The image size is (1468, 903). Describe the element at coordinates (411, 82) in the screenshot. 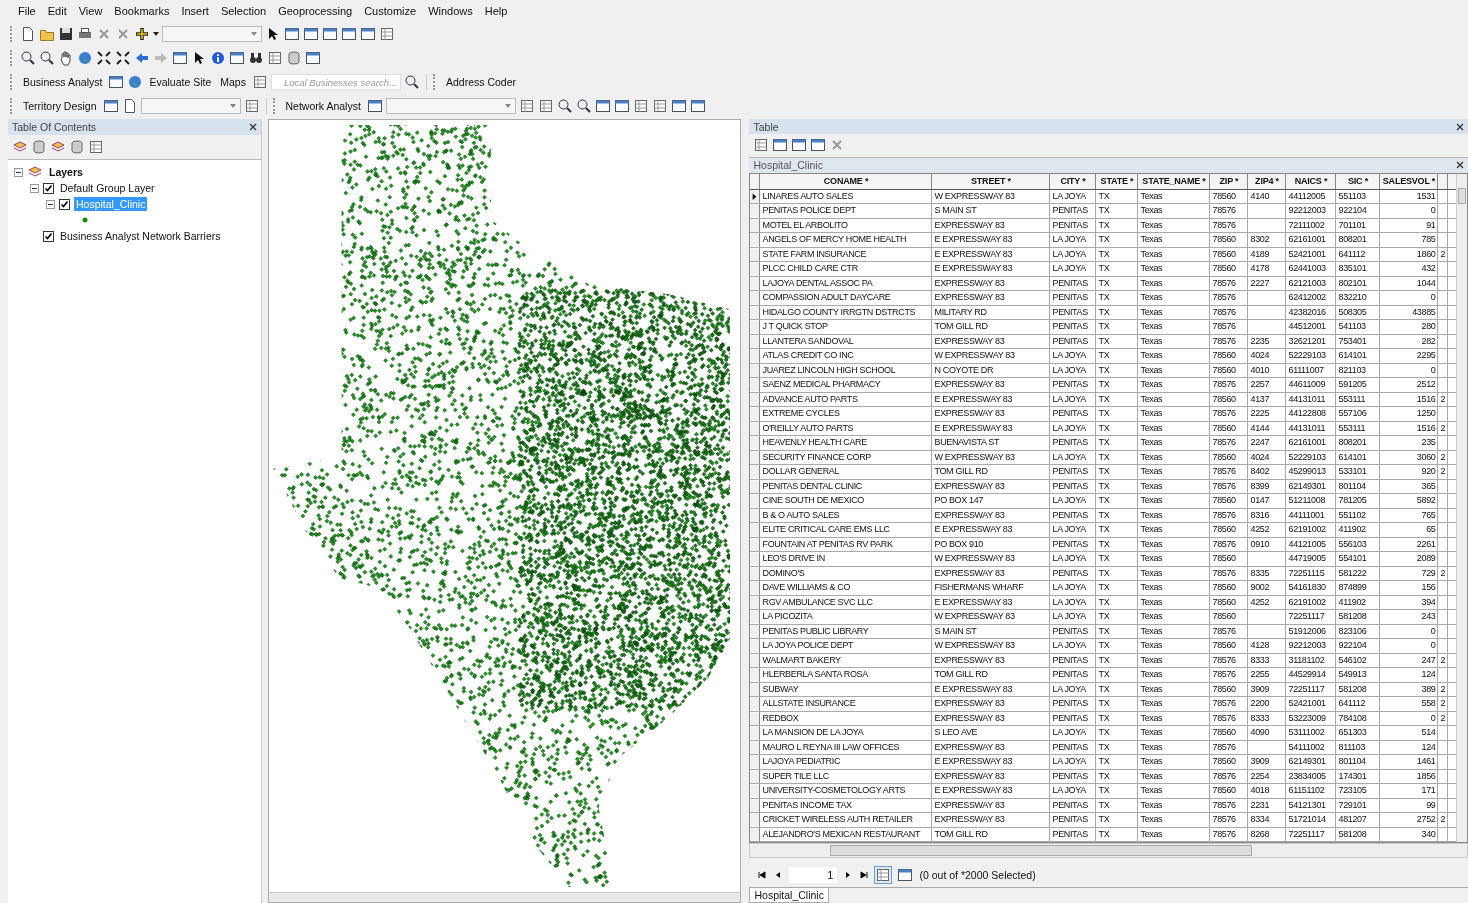

I see `search-icon` at that location.